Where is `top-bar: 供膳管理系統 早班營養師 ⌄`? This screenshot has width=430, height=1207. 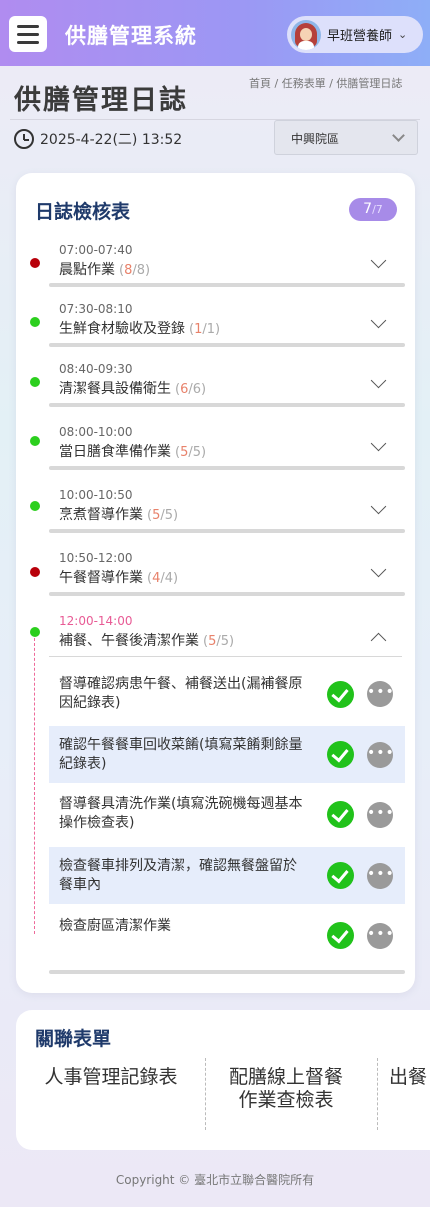
top-bar: 供膳管理系統 早班營養師 ⌄ is located at coordinates (215, 33).